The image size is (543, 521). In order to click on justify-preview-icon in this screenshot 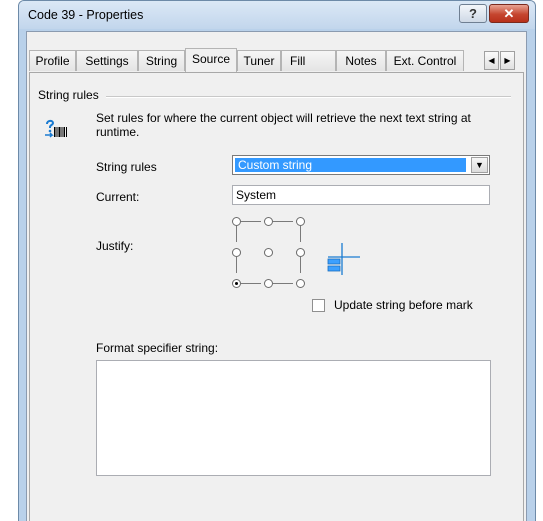, I will do `click(343, 259)`.